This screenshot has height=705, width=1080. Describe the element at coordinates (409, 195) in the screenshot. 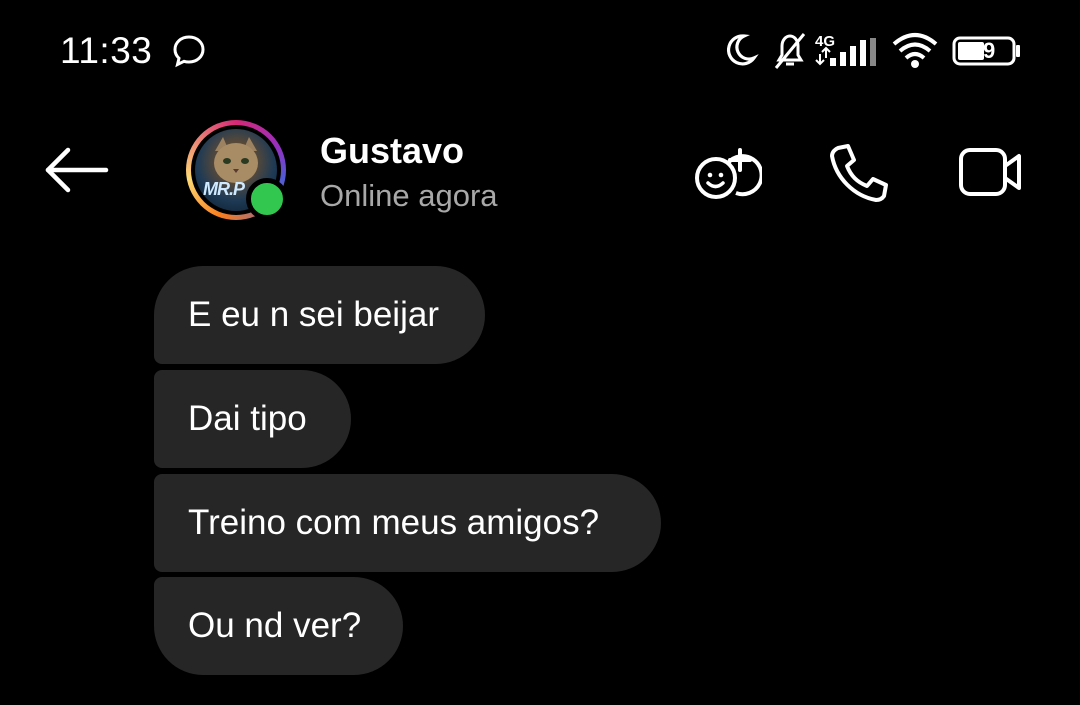

I see `contact-status: Online agora` at that location.